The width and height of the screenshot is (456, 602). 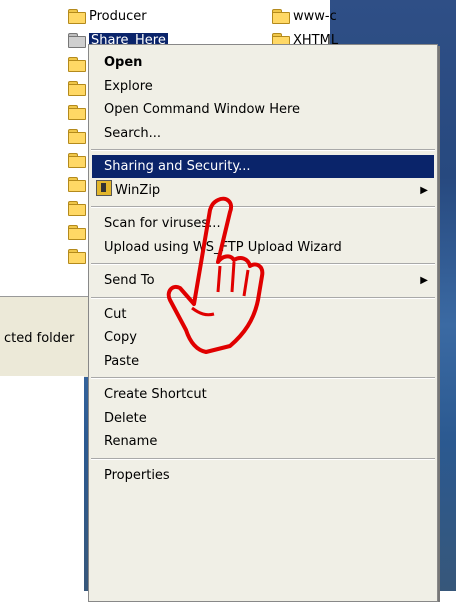 I want to click on menu-item-upload-using-ws-ftp-upload-wizard: Upload using WS_FTP Upload Wizard, so click(x=263, y=247).